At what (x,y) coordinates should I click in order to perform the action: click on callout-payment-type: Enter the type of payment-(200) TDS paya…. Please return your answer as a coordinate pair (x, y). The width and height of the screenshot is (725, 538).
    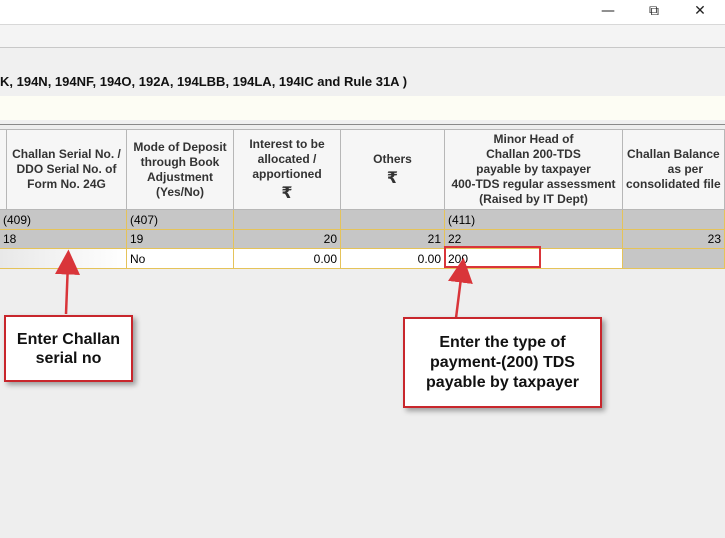
    Looking at the image, I should click on (502, 362).